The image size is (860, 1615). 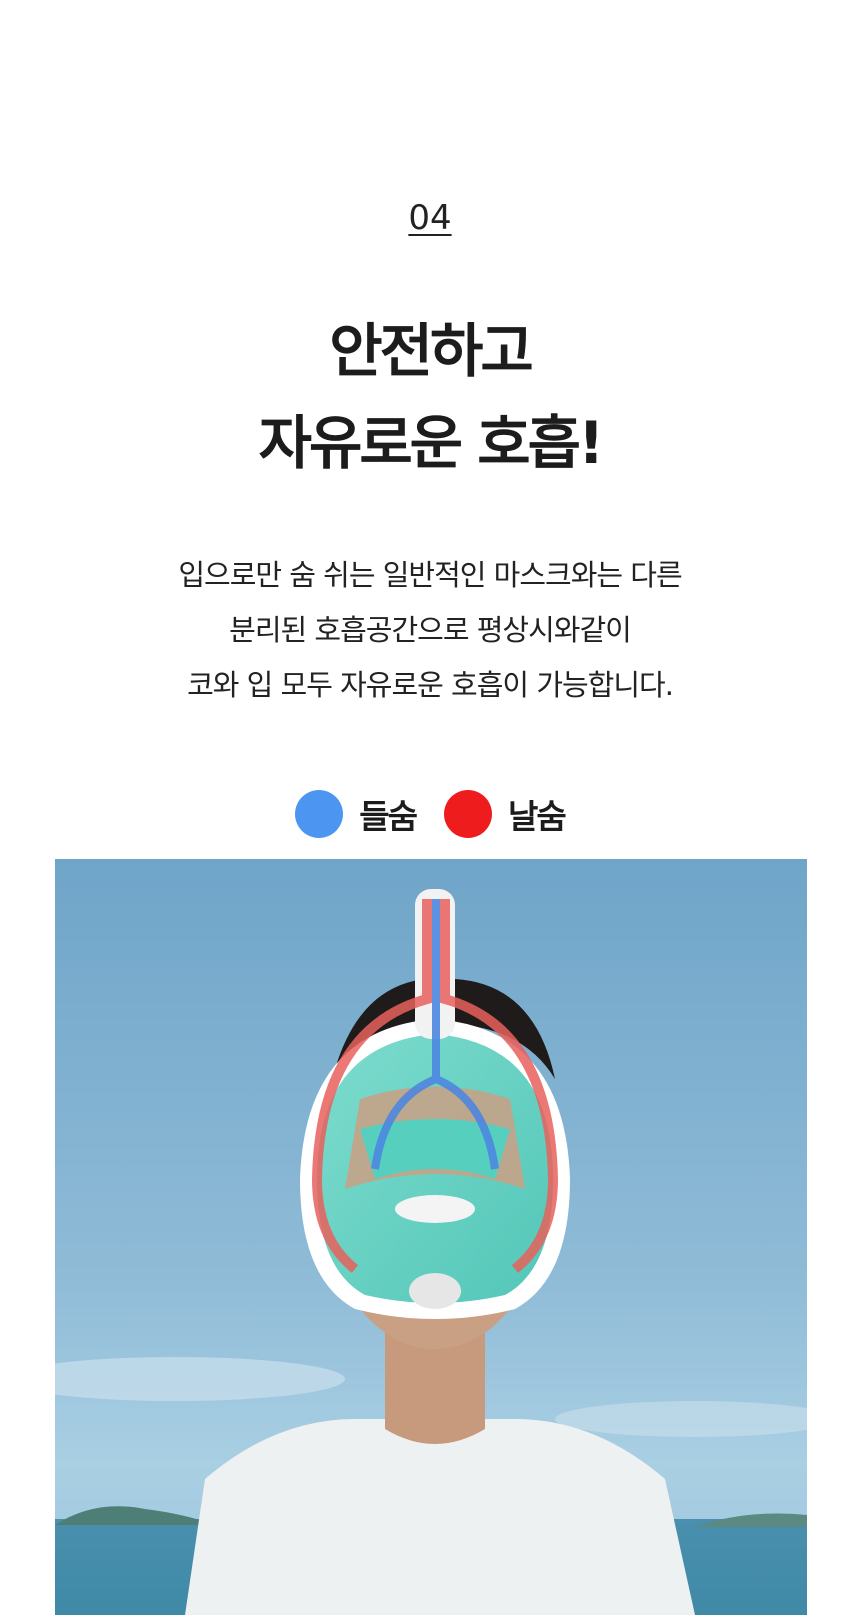 I want to click on description-line-3: 코와 입 모두 자유로운 호흡이 가능합니다., so click(x=430, y=685).